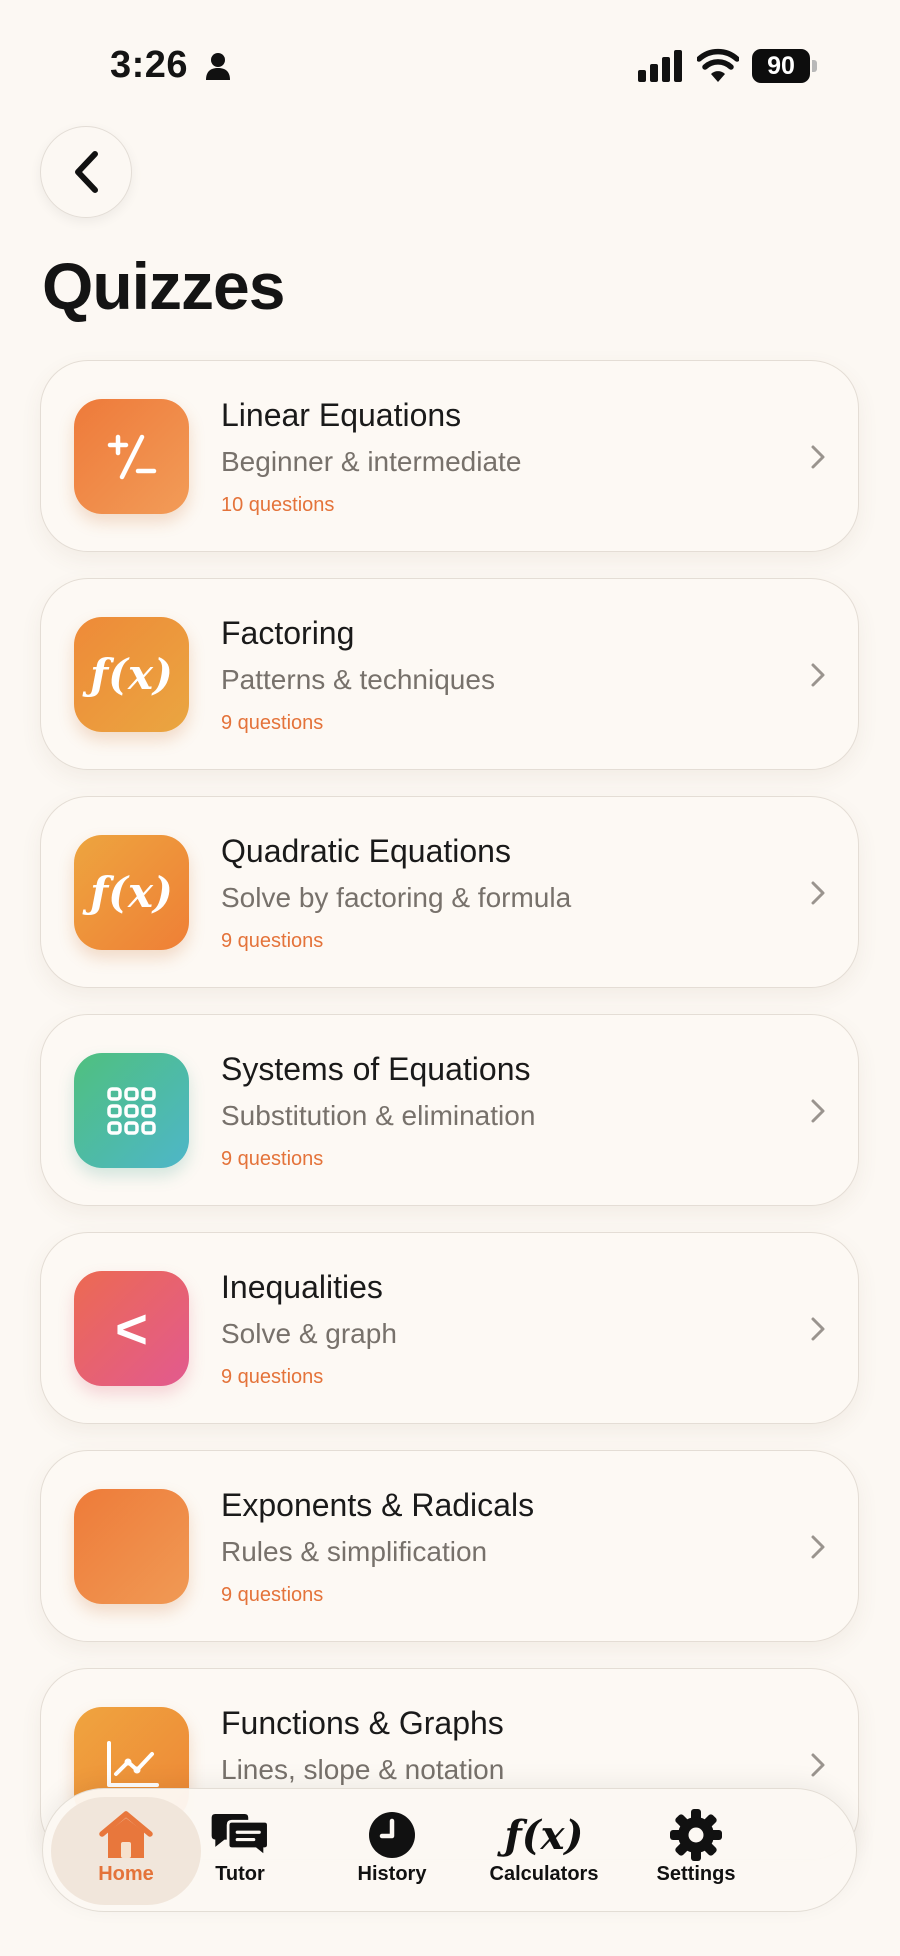 Image resolution: width=900 pixels, height=1956 pixels. Describe the element at coordinates (544, 1874) in the screenshot. I see `tab-label: Calculators` at that location.